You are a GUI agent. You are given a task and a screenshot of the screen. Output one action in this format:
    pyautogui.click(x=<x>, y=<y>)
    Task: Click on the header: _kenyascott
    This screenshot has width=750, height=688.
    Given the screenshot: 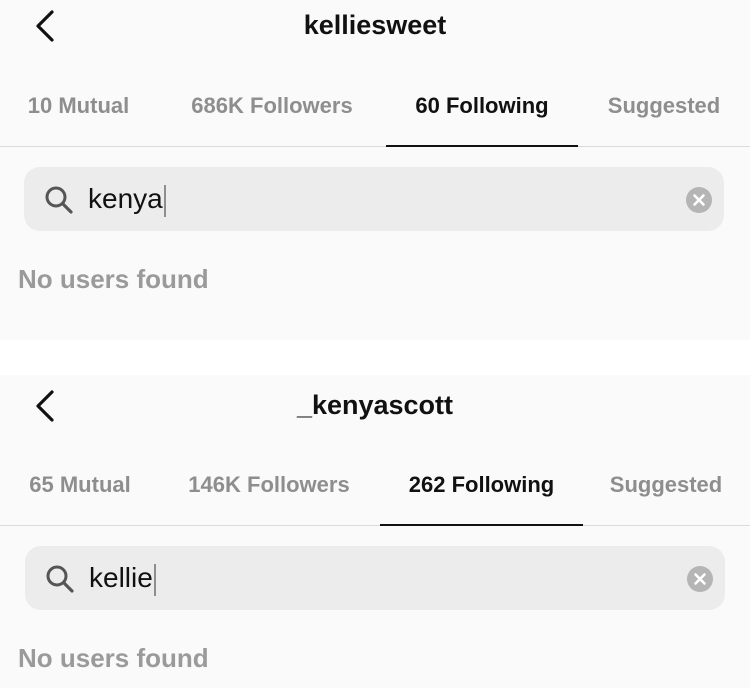 What is the action you would take?
    pyautogui.click(x=375, y=410)
    